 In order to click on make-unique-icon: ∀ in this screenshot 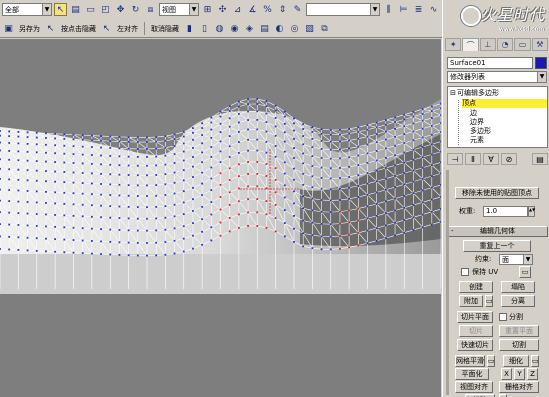, I will do `click(491, 159)`.